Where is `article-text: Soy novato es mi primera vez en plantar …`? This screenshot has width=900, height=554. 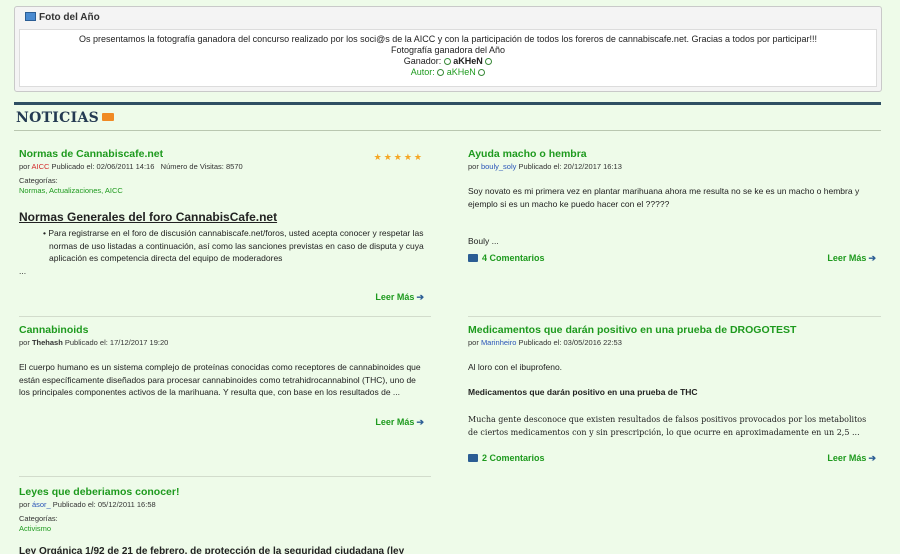
article-text: Soy novato es mi primera vez en plantar … is located at coordinates (664, 197).